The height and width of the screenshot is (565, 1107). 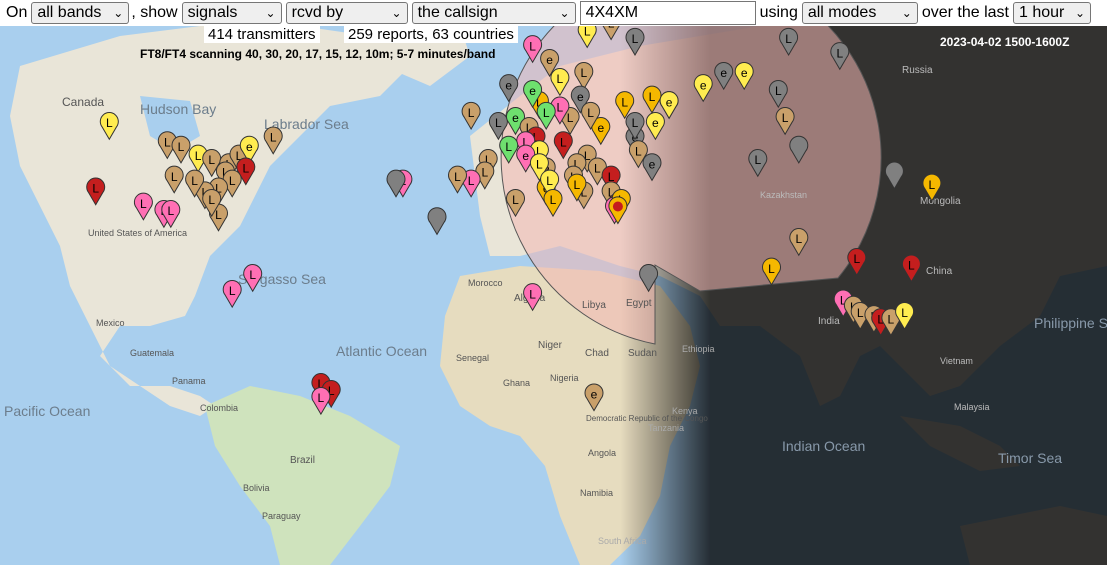 What do you see at coordinates (823, 446) in the screenshot?
I see `label-indian-ocean: Indian Ocean` at bounding box center [823, 446].